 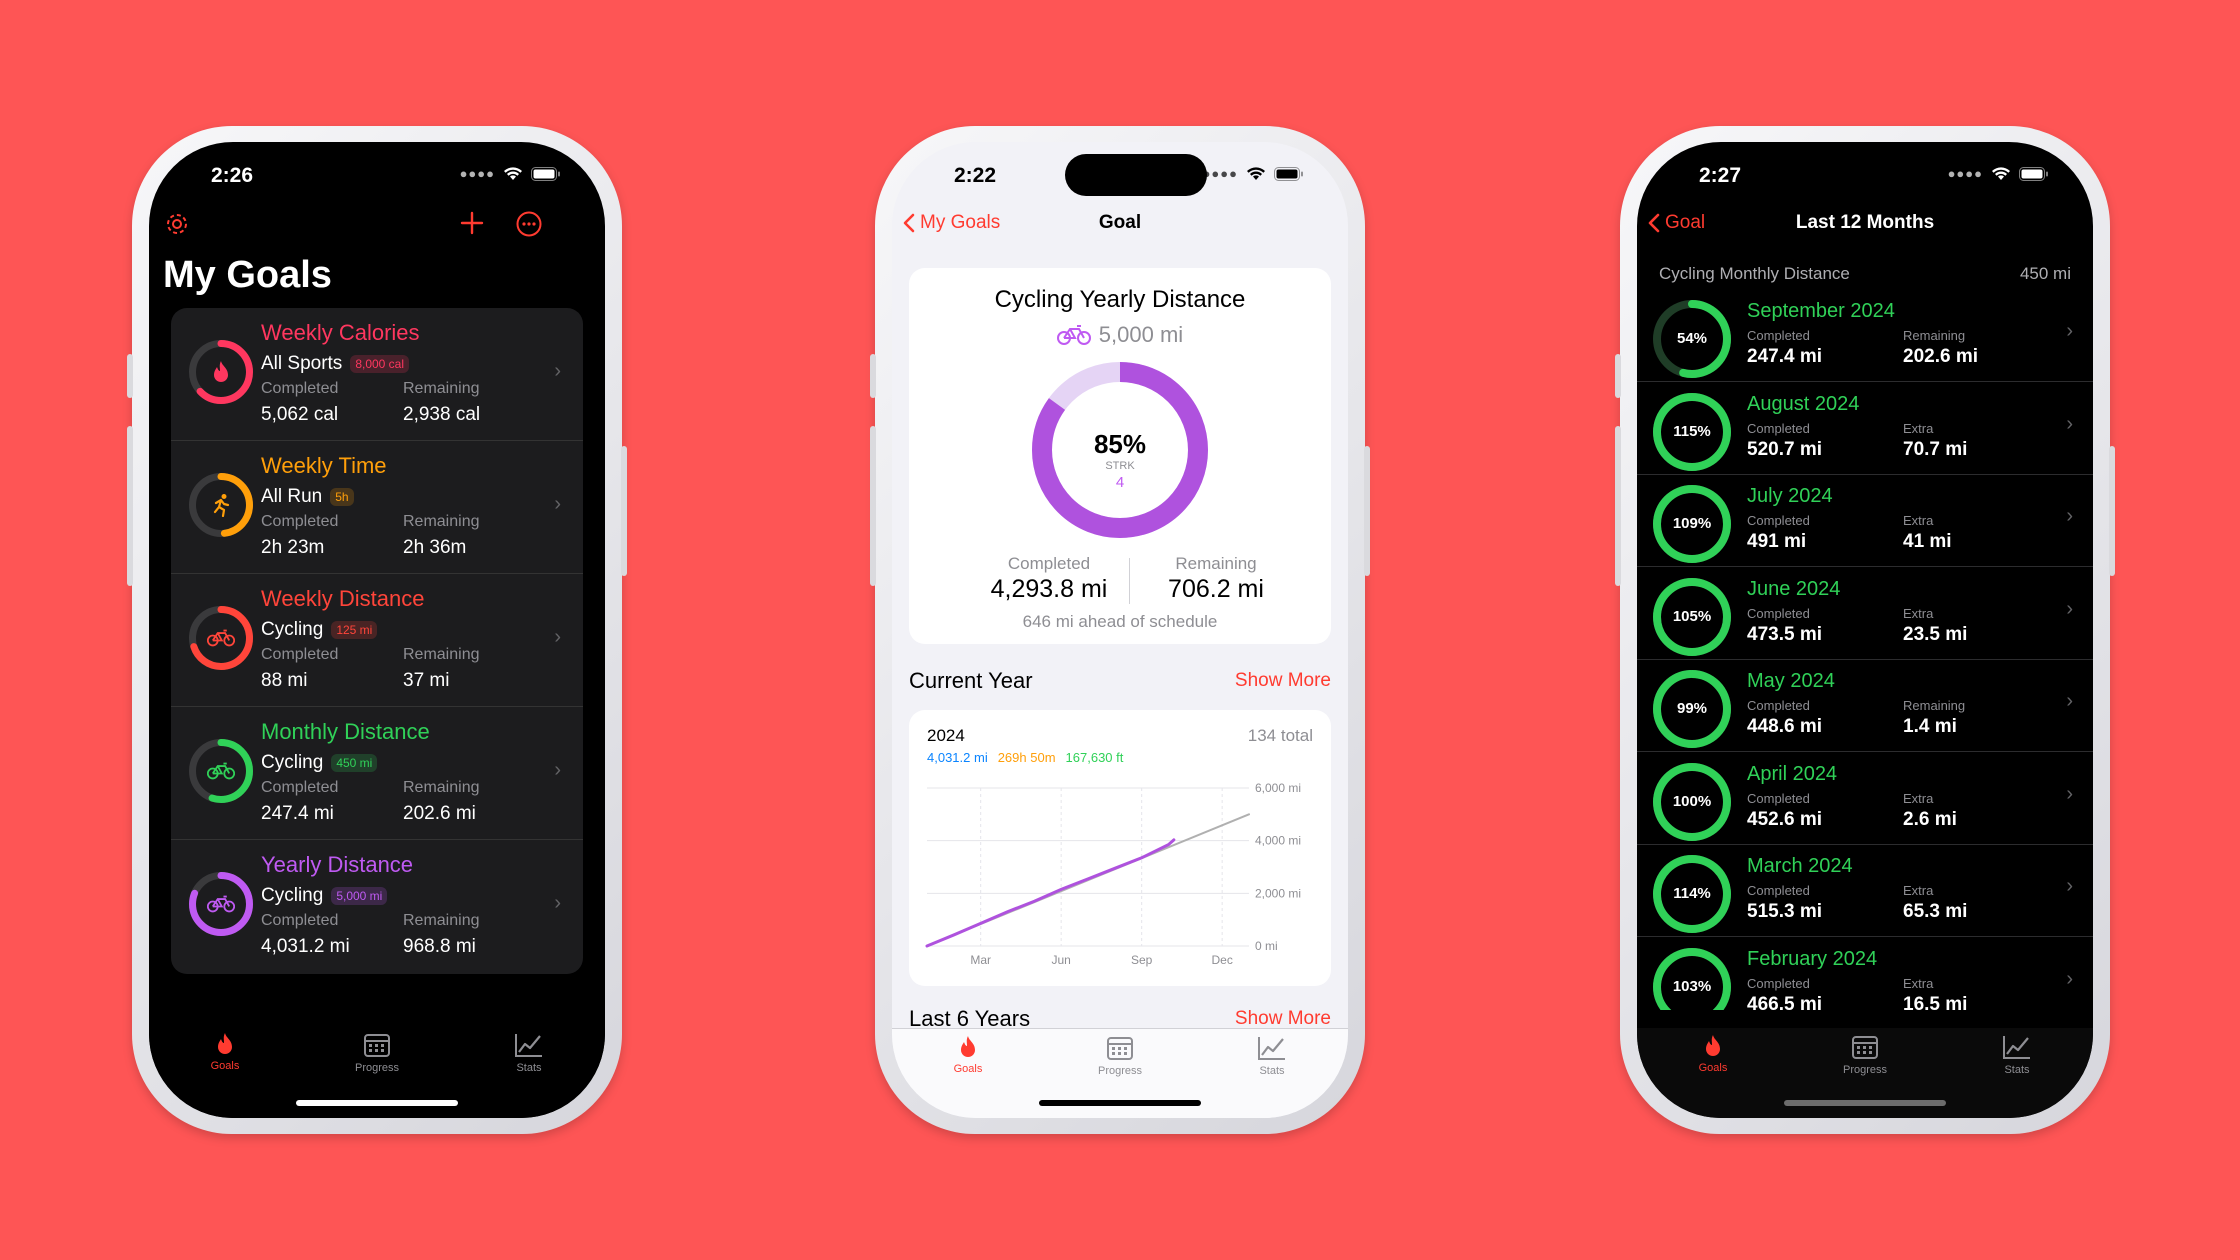 What do you see at coordinates (1283, 681) in the screenshot?
I see `show-more-link: Show More` at bounding box center [1283, 681].